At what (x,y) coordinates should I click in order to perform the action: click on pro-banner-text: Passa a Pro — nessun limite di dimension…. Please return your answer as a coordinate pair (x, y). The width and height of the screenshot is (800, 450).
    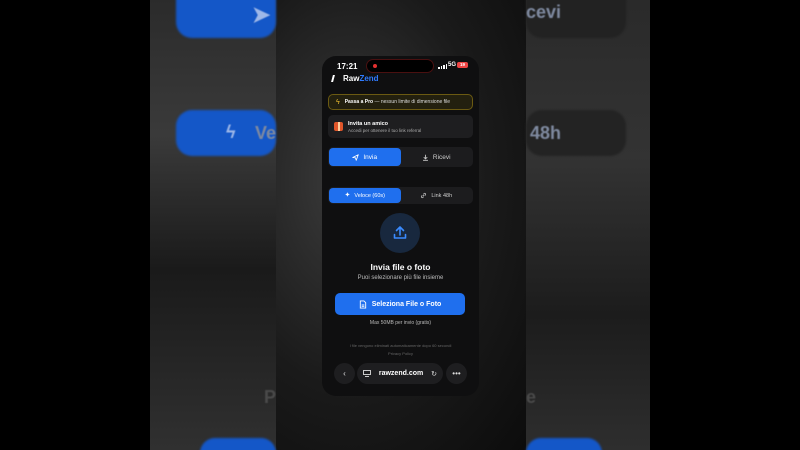
    Looking at the image, I should click on (397, 102).